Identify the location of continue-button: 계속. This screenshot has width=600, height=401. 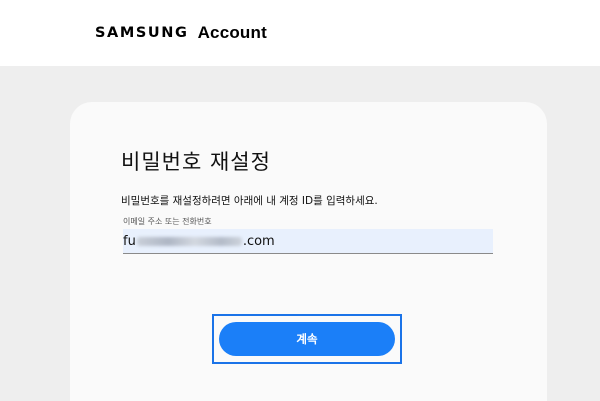
(307, 339).